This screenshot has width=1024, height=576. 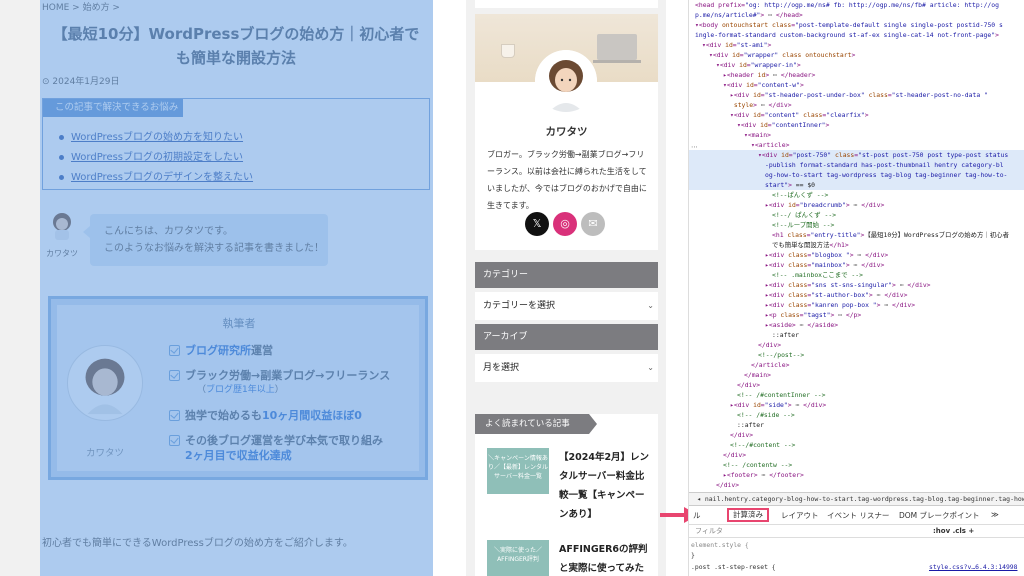 I want to click on instagram-icon: ◎, so click(x=565, y=224).